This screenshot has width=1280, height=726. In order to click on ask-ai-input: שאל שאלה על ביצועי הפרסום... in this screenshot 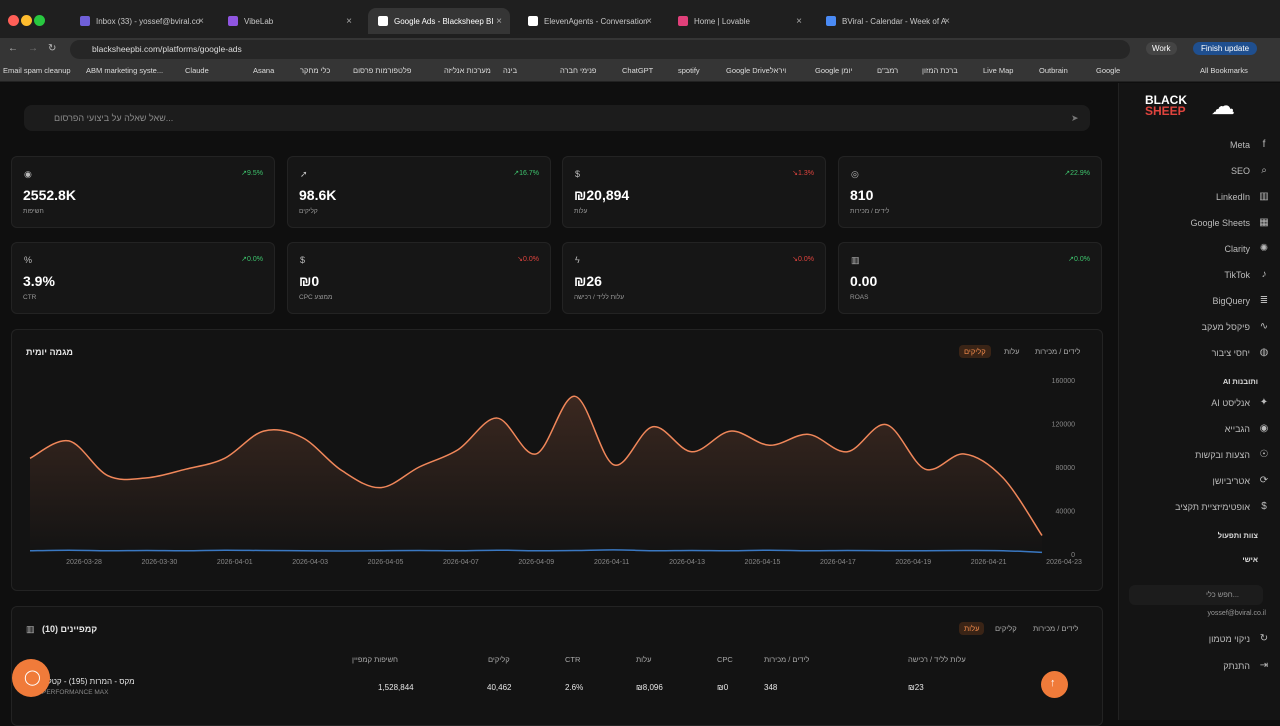, I will do `click(557, 118)`.